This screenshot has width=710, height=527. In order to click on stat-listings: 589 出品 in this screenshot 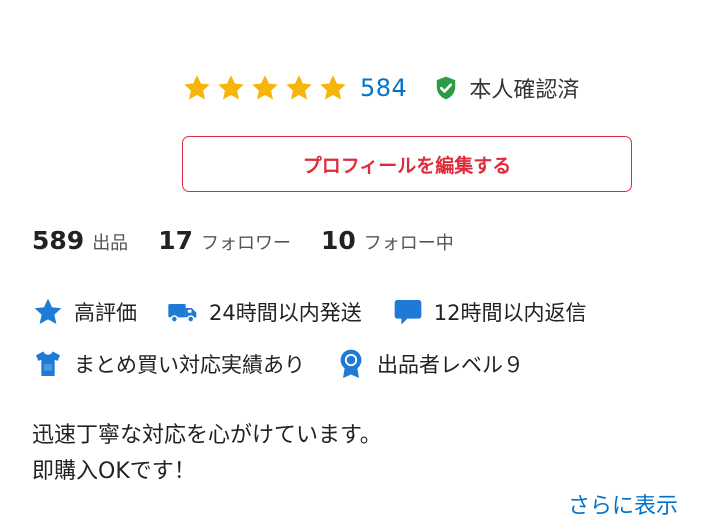, I will do `click(80, 240)`.